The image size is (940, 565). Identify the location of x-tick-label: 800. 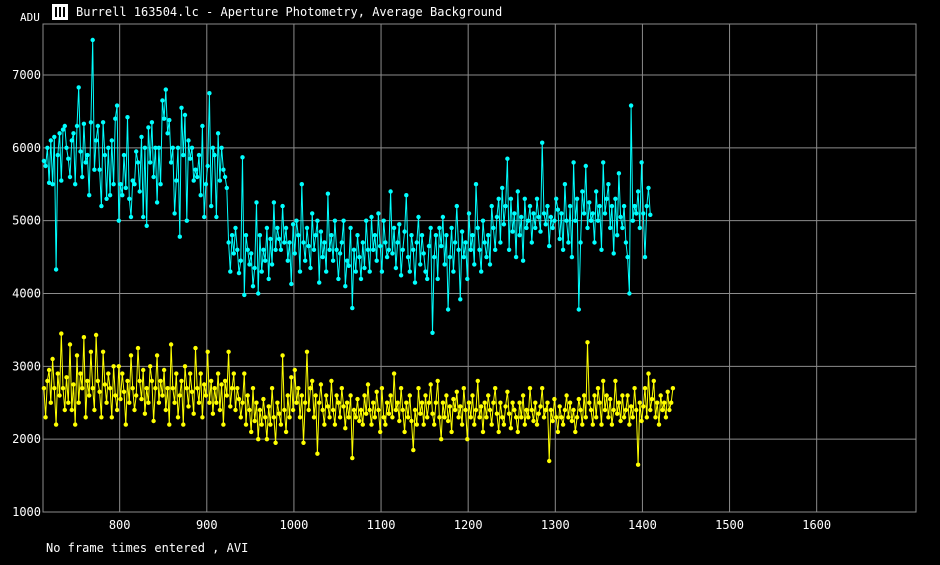
(120, 525).